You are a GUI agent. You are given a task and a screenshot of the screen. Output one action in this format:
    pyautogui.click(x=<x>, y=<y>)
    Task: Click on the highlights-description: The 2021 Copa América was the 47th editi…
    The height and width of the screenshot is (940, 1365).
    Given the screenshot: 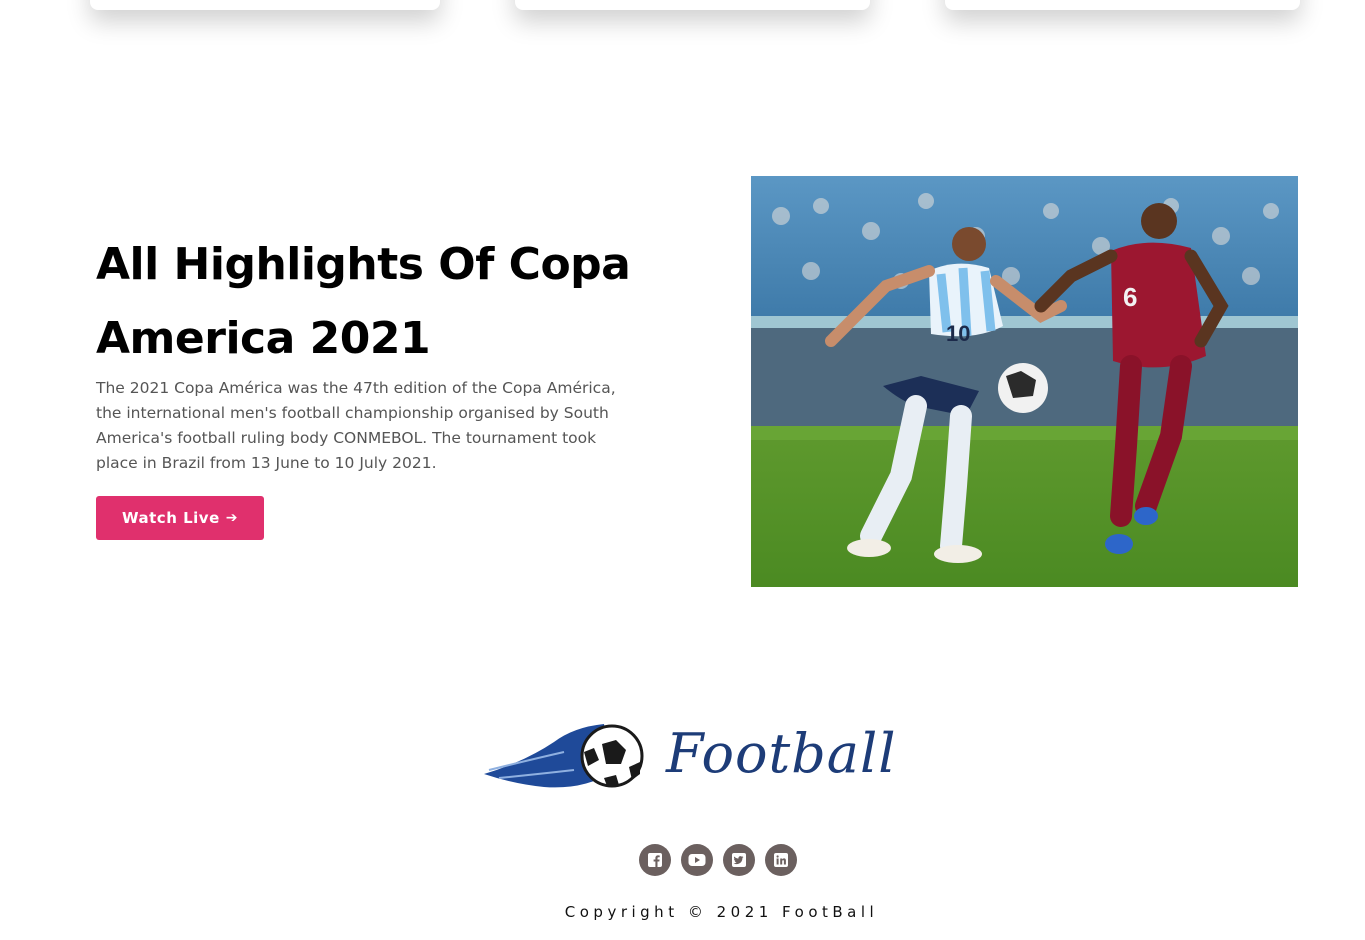 What is the action you would take?
    pyautogui.click(x=356, y=425)
    